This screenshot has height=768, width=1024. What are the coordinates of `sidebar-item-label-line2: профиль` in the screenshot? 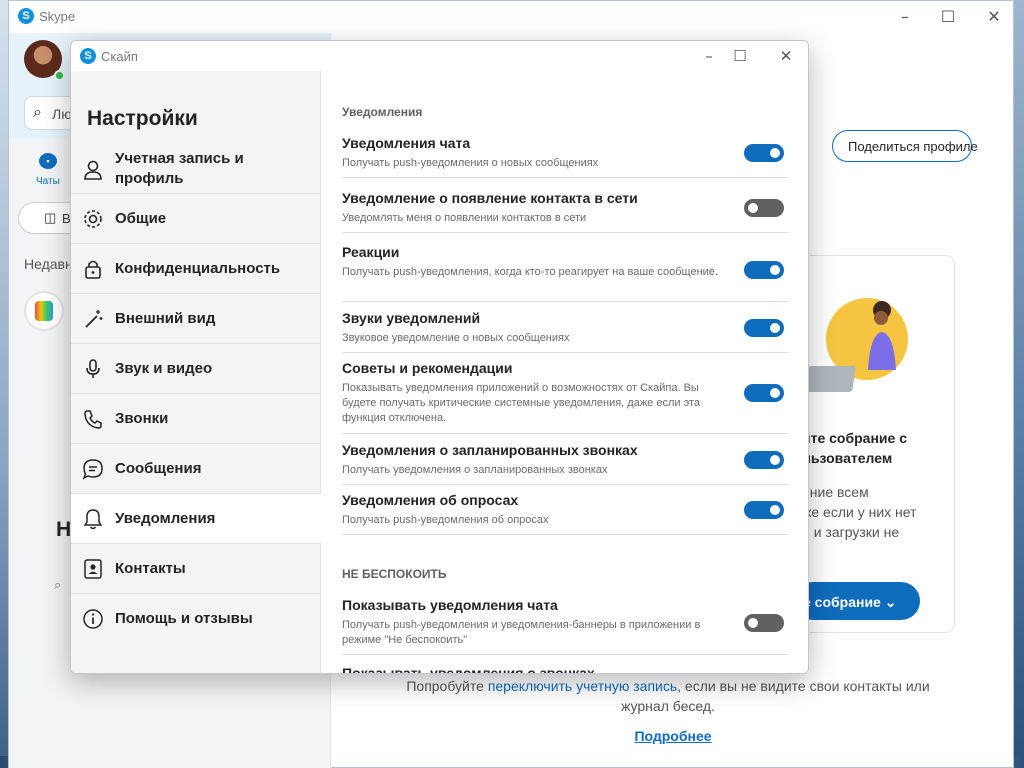 It's located at (149, 178).